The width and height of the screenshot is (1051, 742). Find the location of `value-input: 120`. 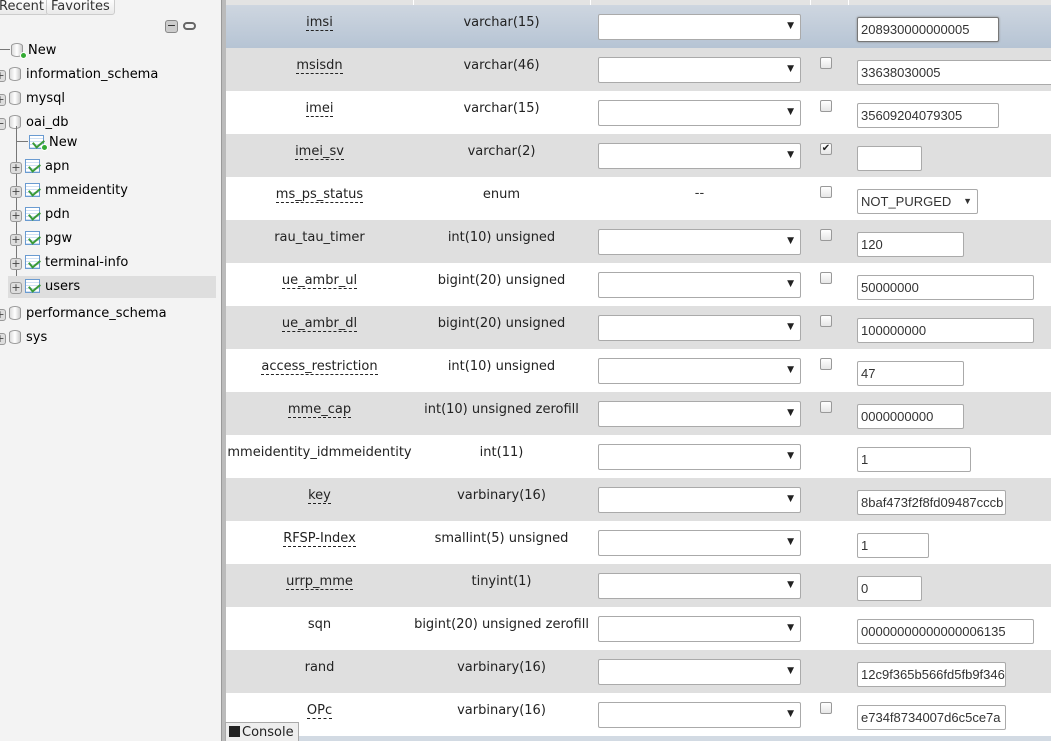

value-input: 120 is located at coordinates (910, 244).